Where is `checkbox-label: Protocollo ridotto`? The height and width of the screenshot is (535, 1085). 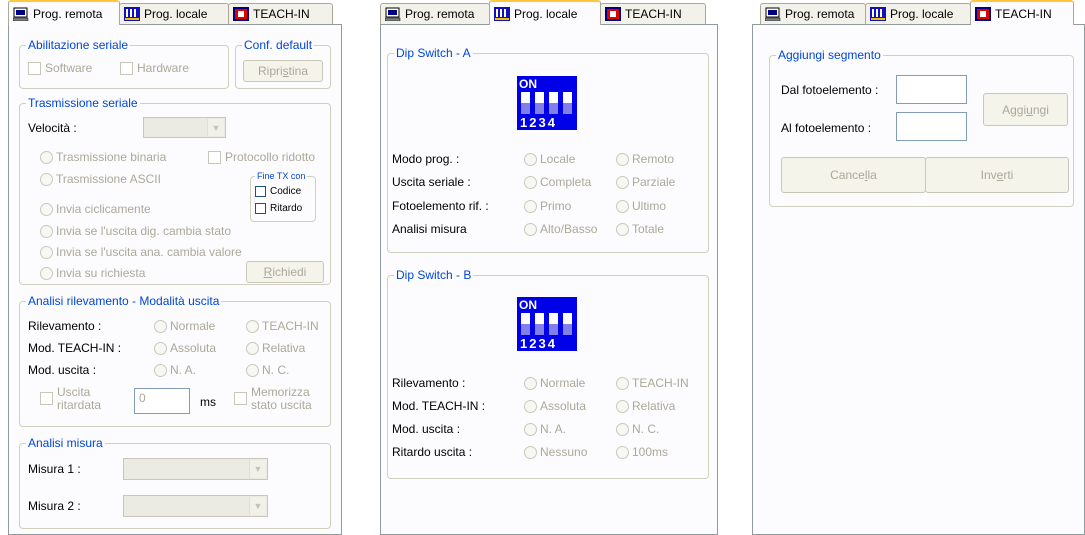
checkbox-label: Protocollo ridotto is located at coordinates (270, 157).